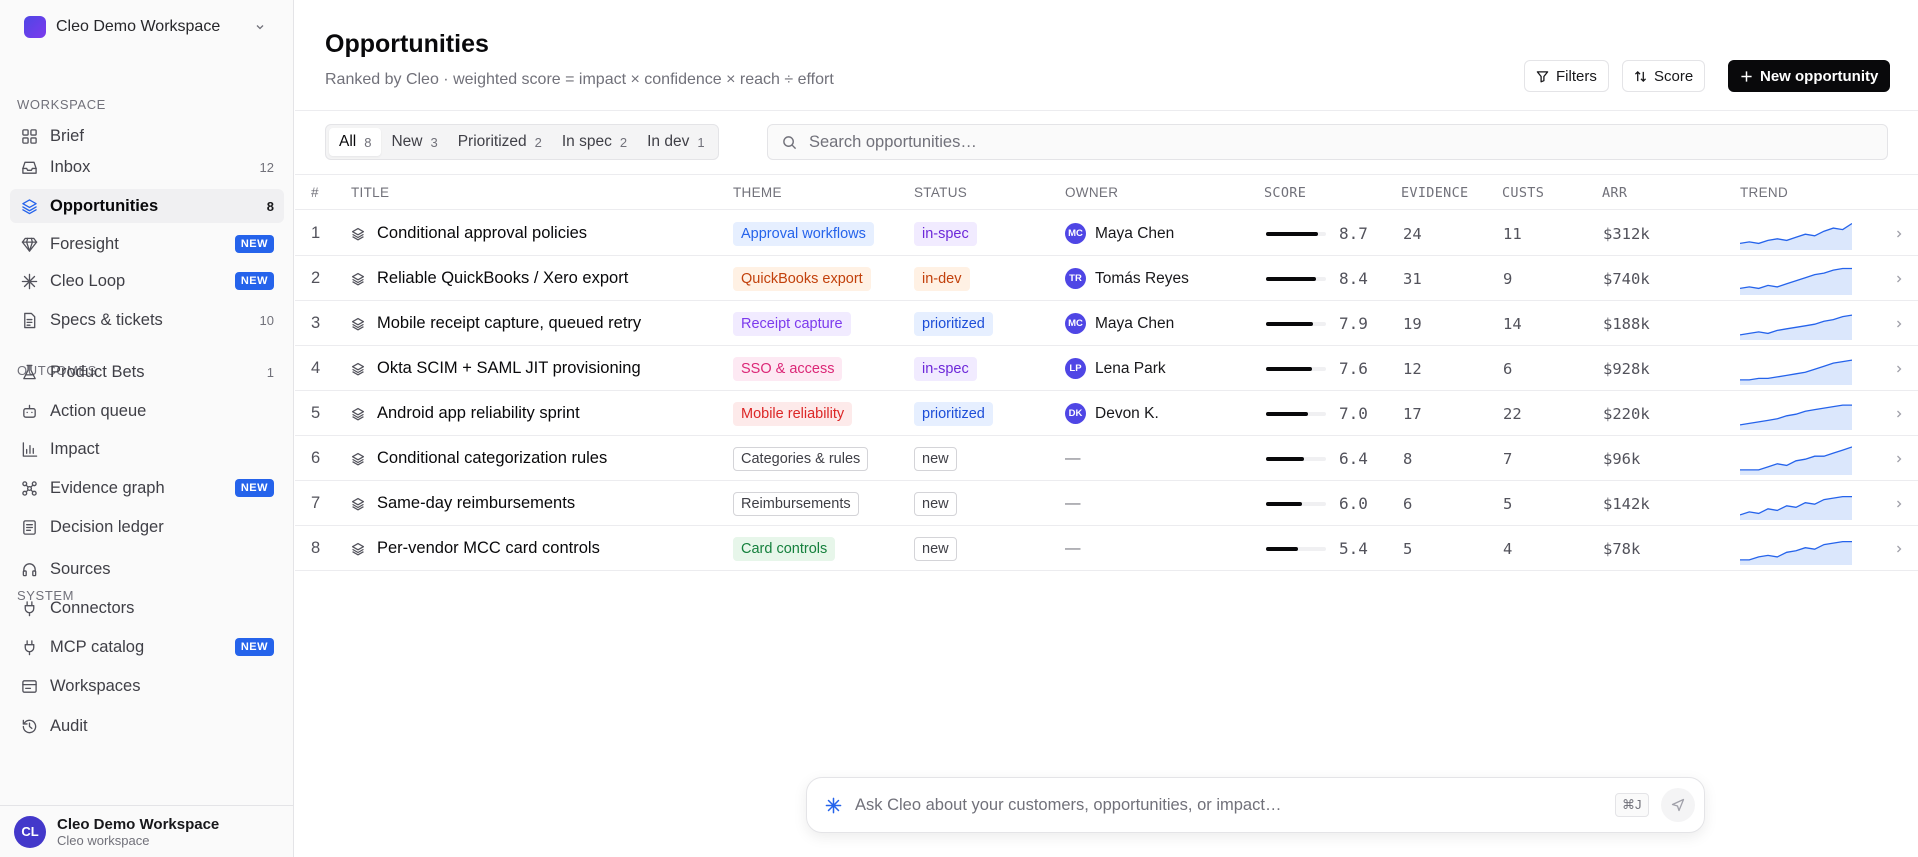 Image resolution: width=1918 pixels, height=857 pixels. I want to click on row-rank: 3, so click(316, 323).